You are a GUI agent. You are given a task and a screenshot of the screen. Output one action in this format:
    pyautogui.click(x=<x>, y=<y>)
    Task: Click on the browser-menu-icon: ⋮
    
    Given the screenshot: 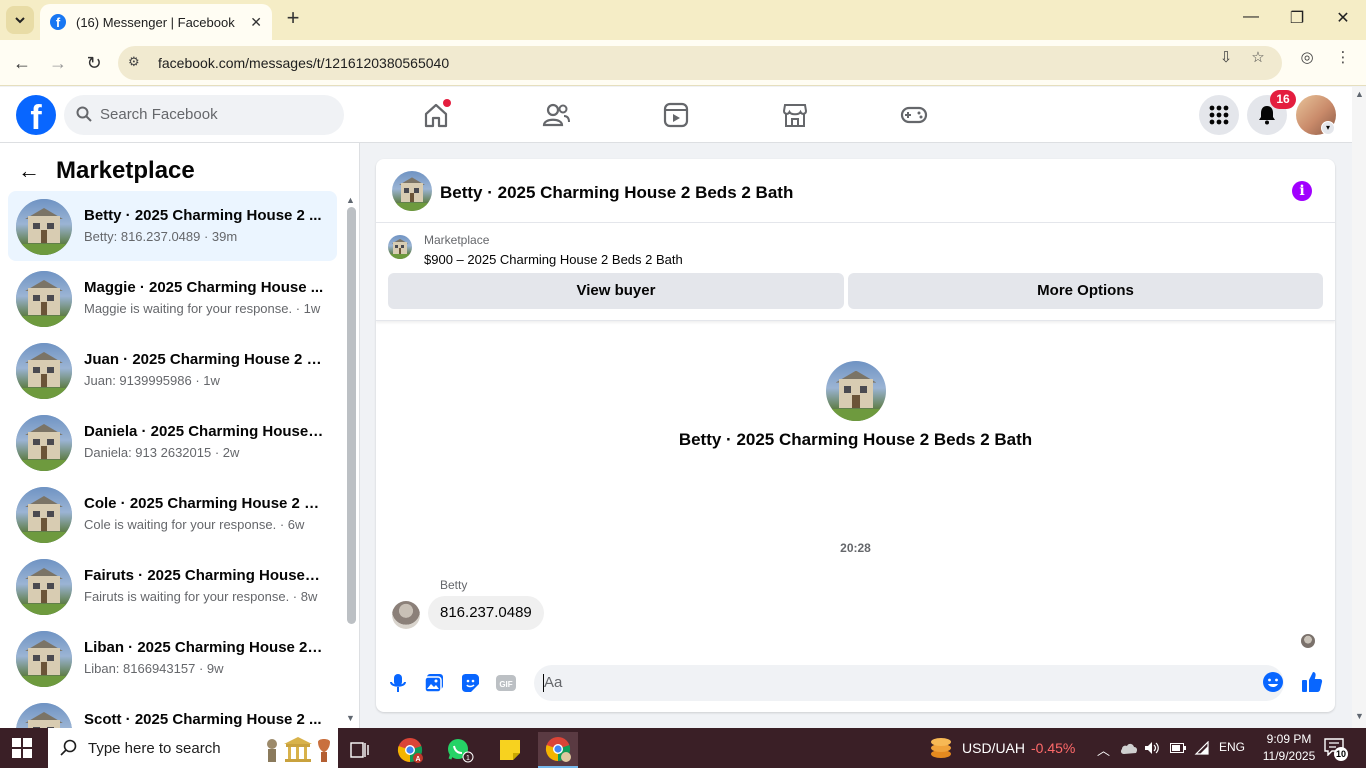 What is the action you would take?
    pyautogui.click(x=1343, y=58)
    